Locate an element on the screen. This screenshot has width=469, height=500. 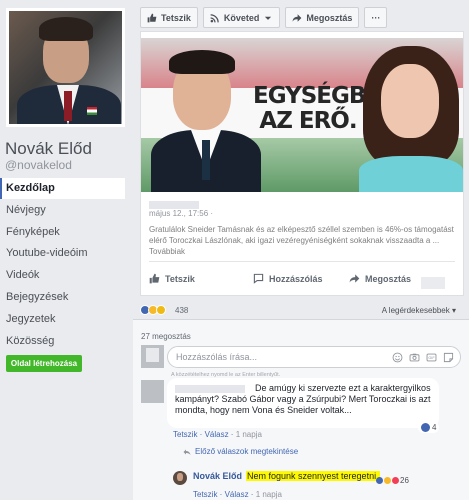
following-button: Követed is located at coordinates (241, 17).